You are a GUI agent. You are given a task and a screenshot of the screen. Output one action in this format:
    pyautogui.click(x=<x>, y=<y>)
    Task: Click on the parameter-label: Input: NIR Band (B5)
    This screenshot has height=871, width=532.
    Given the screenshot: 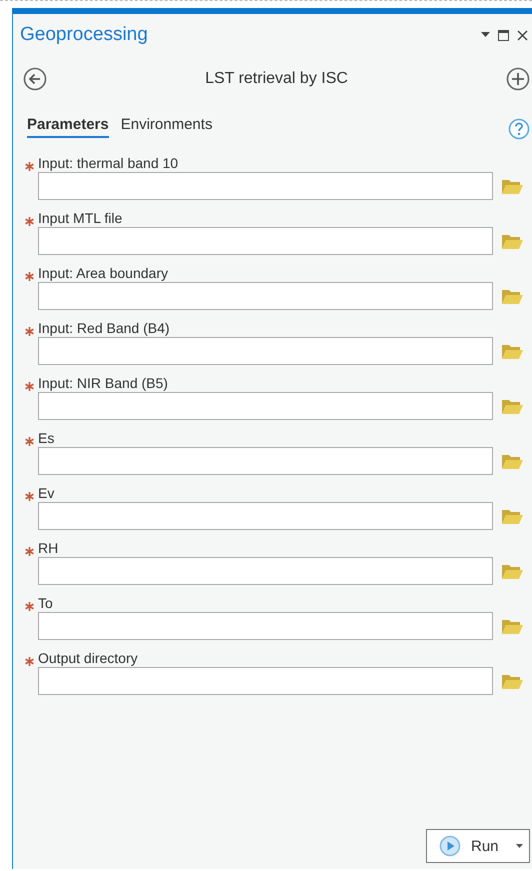 What is the action you would take?
    pyautogui.click(x=103, y=383)
    